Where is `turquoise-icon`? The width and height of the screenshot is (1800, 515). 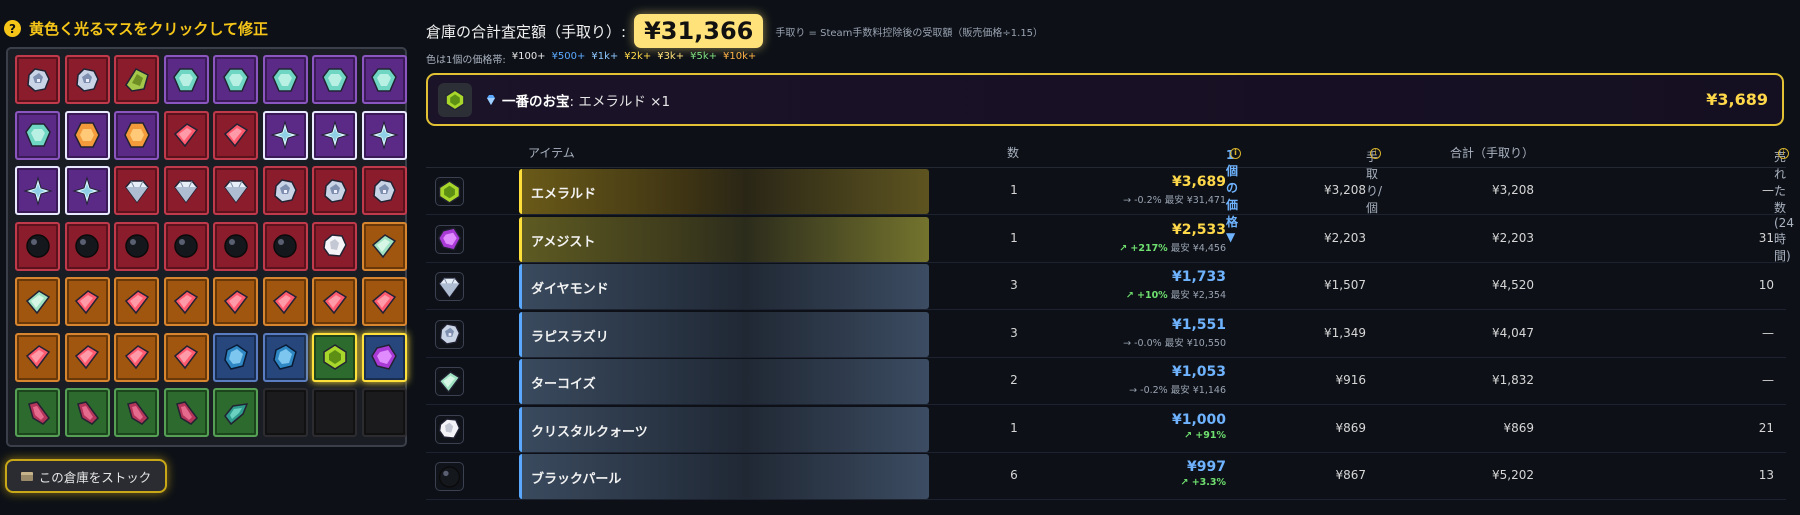
turquoise-icon is located at coordinates (37, 135).